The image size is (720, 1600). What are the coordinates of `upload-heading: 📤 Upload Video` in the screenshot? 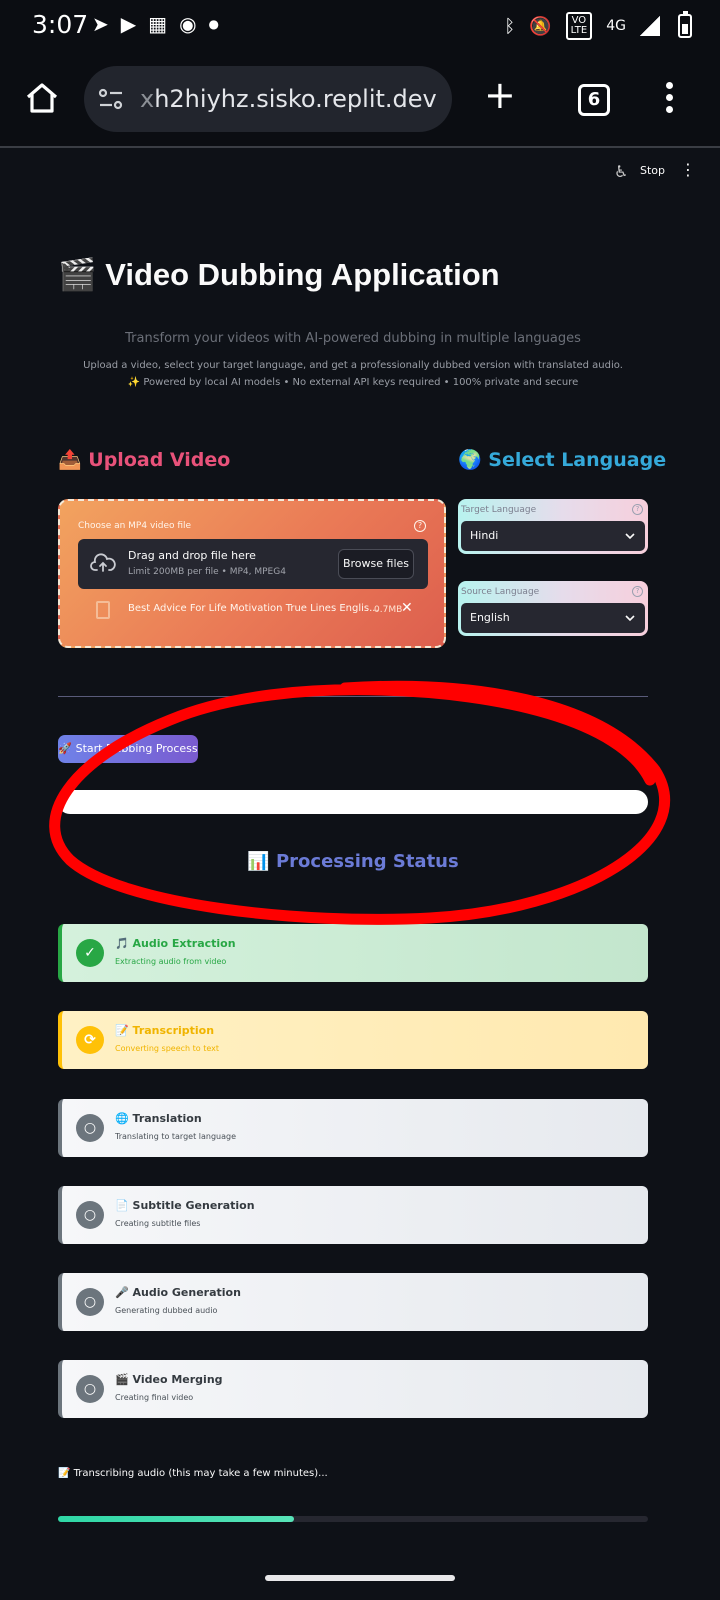 It's located at (144, 460).